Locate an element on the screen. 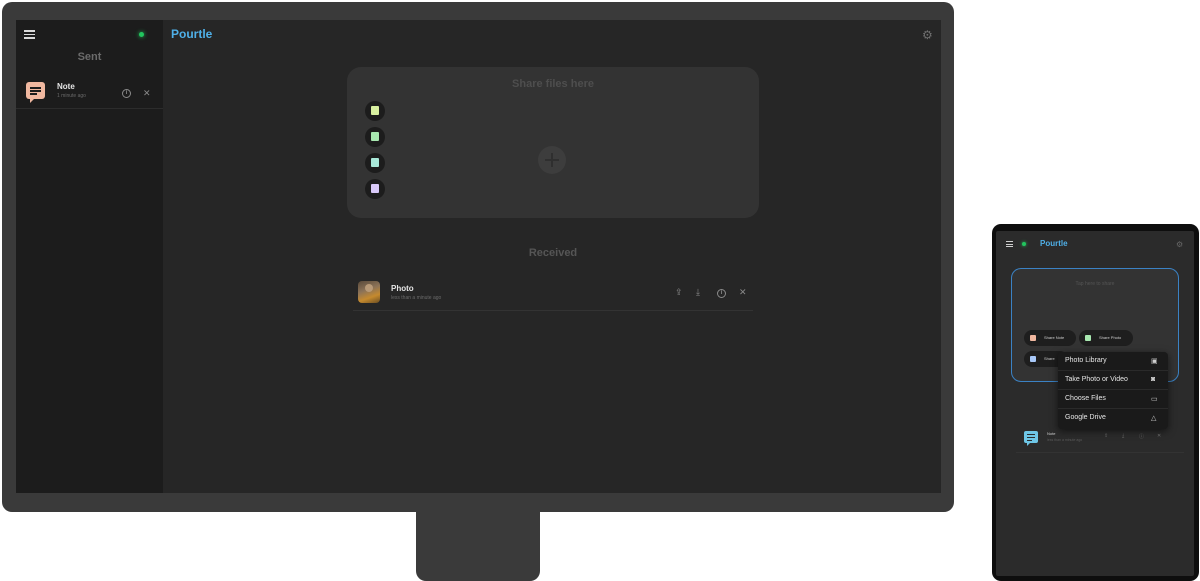  received-list-item: Note less than a minute ago ⇪ ⤓ ⓘ ✕ is located at coordinates (1100, 440).